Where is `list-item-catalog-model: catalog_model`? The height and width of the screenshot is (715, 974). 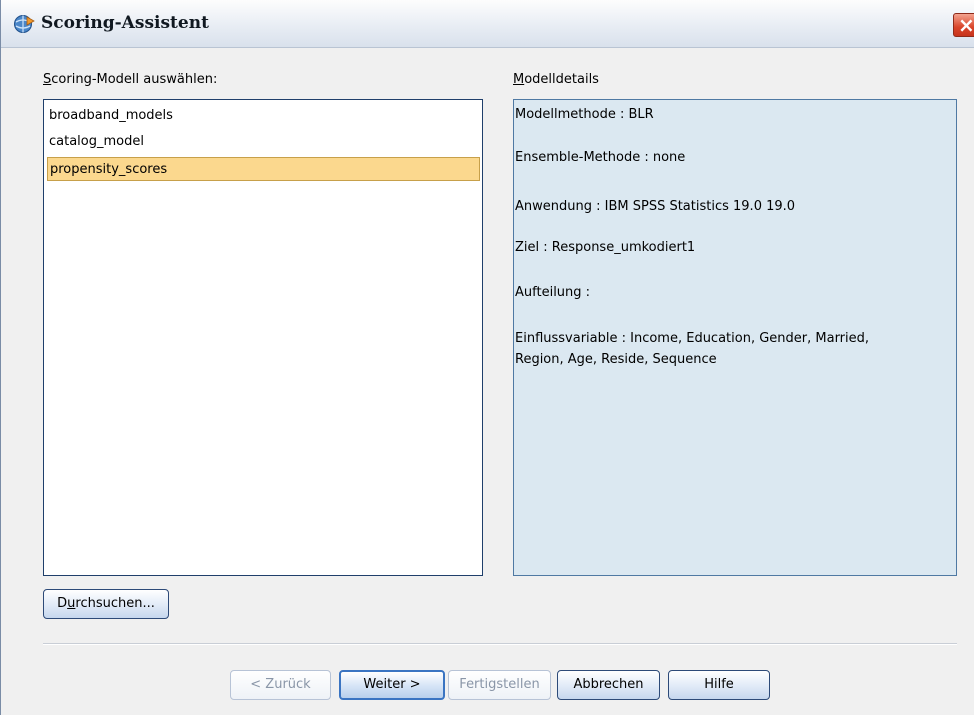 list-item-catalog-model: catalog_model is located at coordinates (263, 142).